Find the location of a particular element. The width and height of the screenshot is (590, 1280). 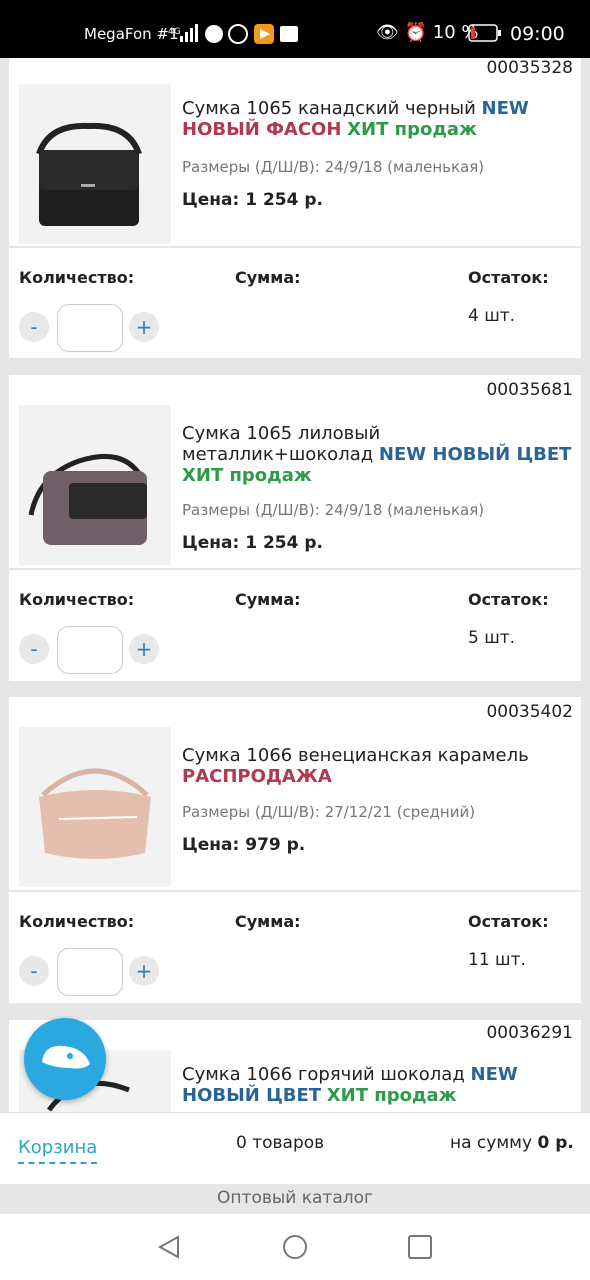

home-icon is located at coordinates (295, 1247).